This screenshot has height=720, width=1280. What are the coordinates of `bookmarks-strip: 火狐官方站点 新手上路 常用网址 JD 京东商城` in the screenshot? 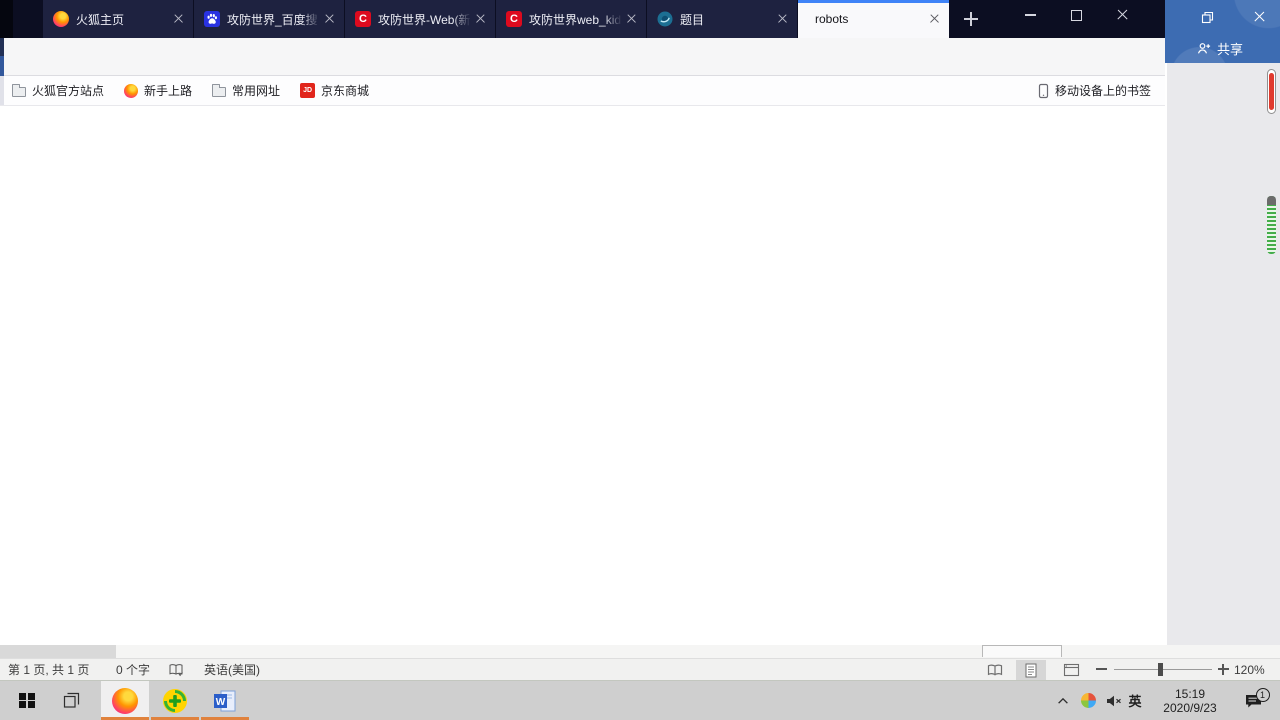 It's located at (190, 90).